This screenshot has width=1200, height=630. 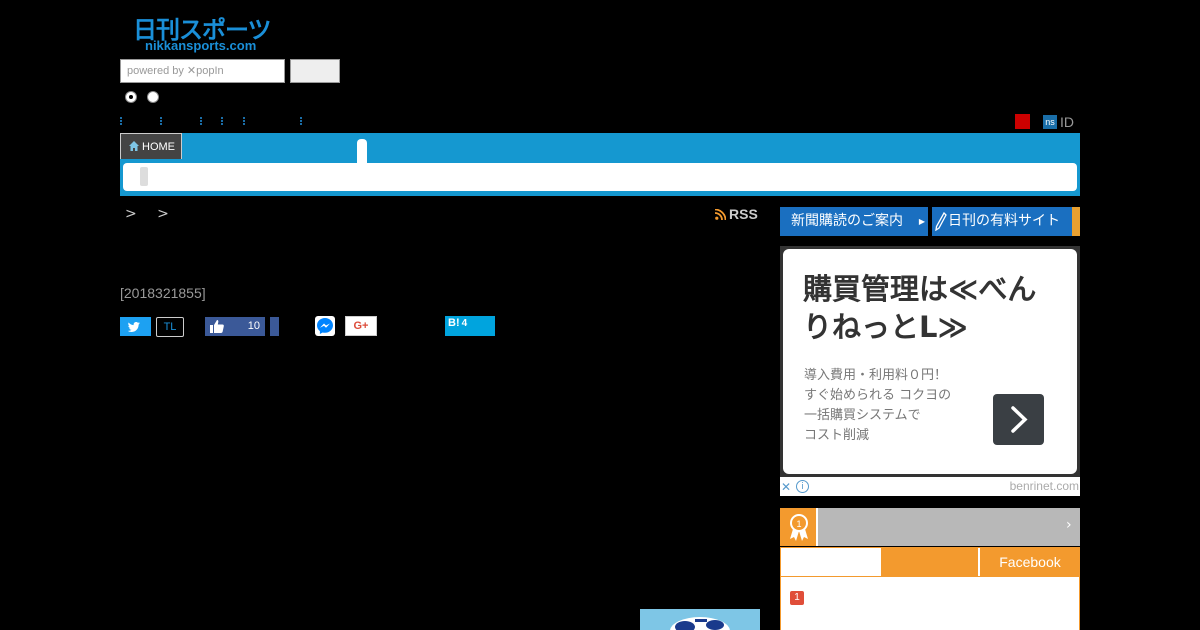 I want to click on nav-active-marker, so click(x=362, y=151).